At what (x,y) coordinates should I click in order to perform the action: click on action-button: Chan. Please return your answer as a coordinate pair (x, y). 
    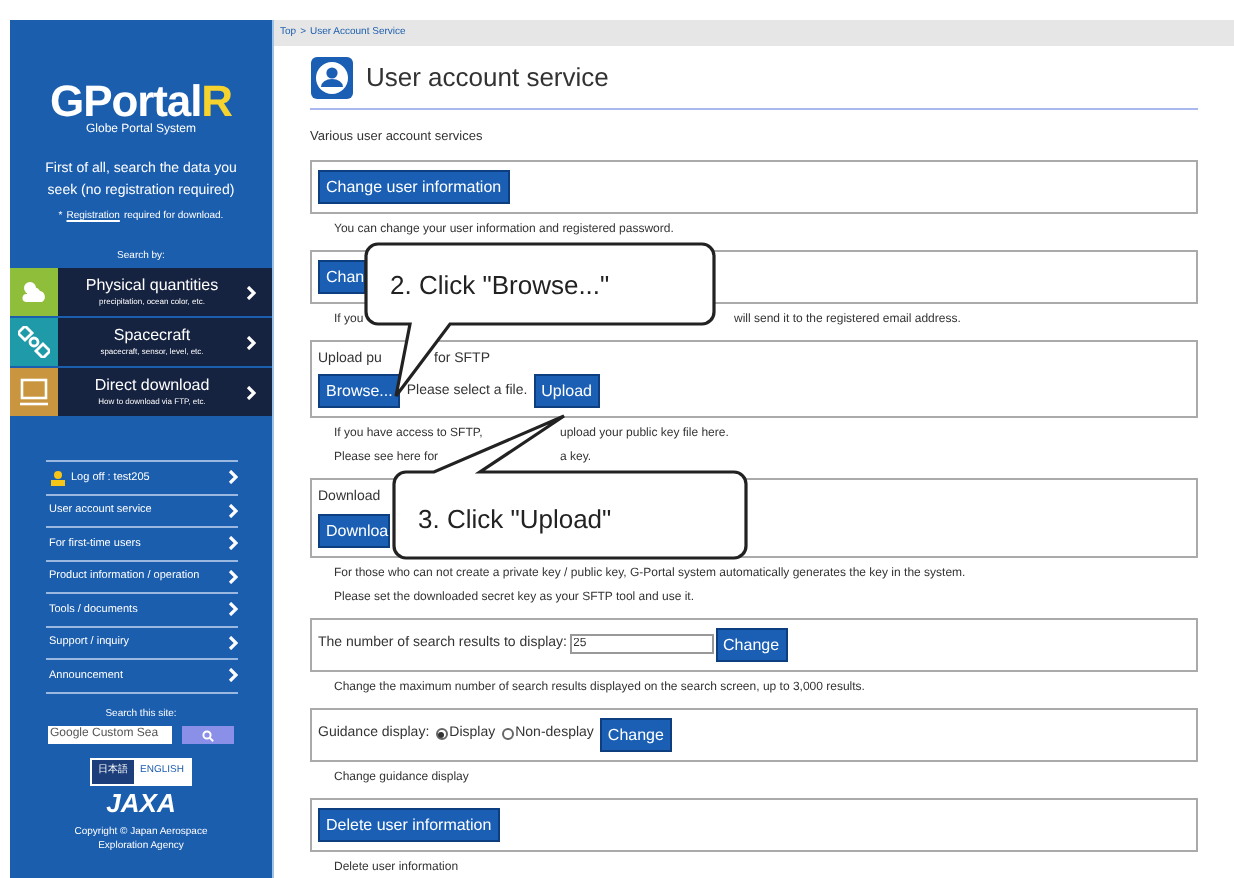
    Looking at the image, I should click on (342, 276).